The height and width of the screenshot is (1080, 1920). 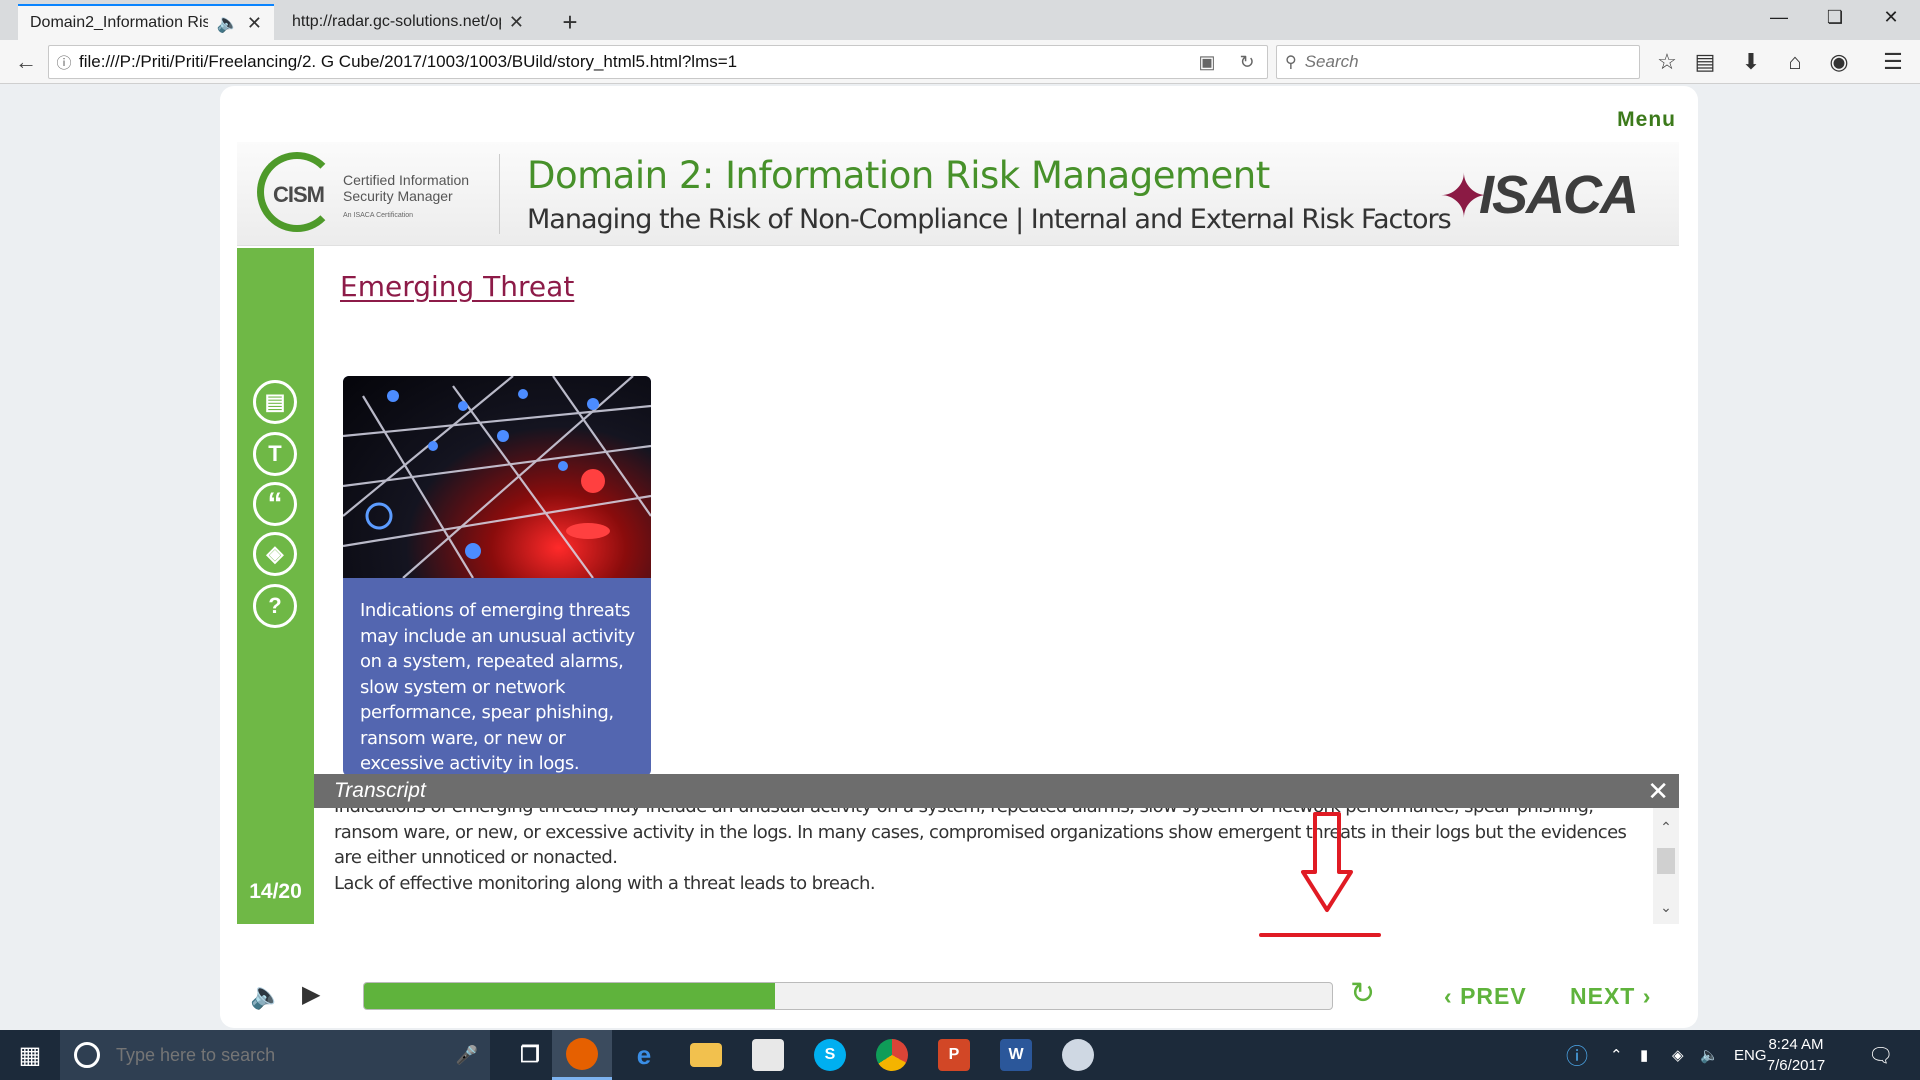 I want to click on tab-radar: http://radar.gc-solutions.net/ope ✕, so click(x=408, y=22).